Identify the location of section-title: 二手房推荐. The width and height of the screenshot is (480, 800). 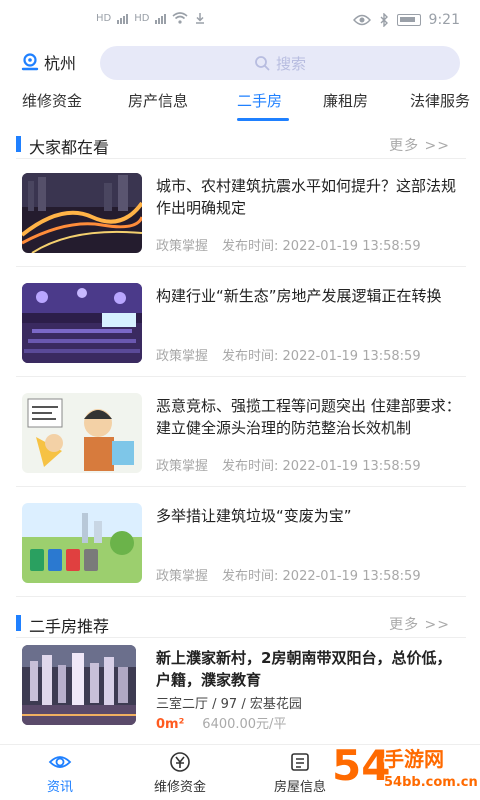
(69, 626).